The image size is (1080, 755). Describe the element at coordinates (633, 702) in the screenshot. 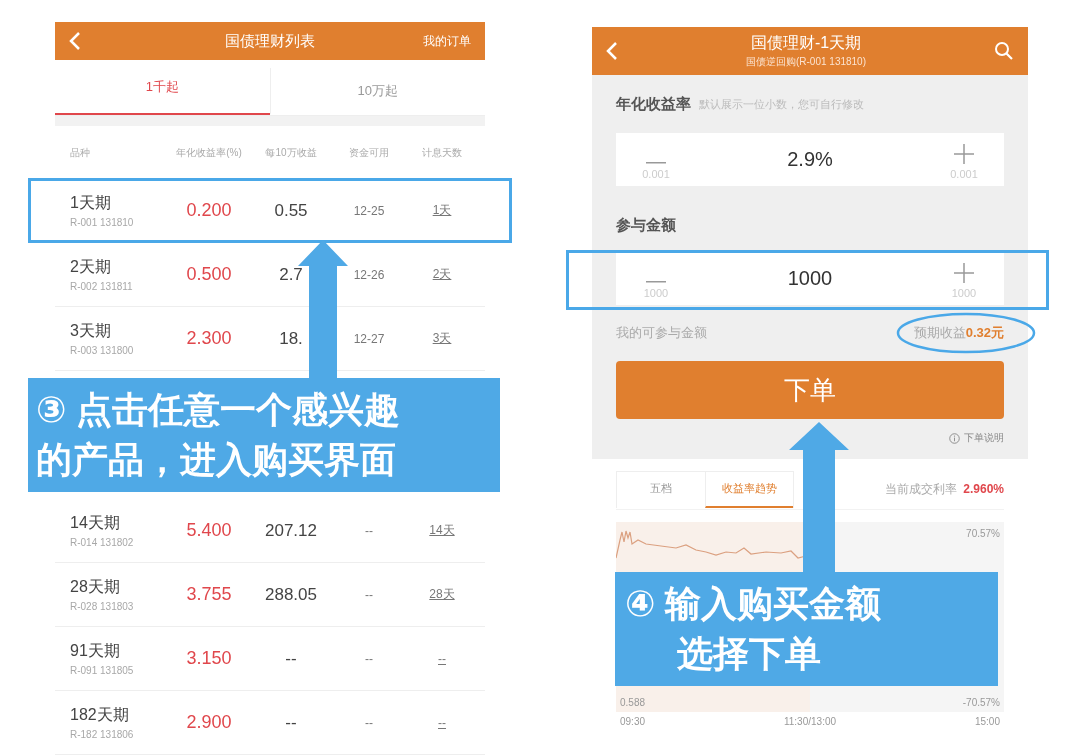

I see `axis-label: 0.588` at that location.